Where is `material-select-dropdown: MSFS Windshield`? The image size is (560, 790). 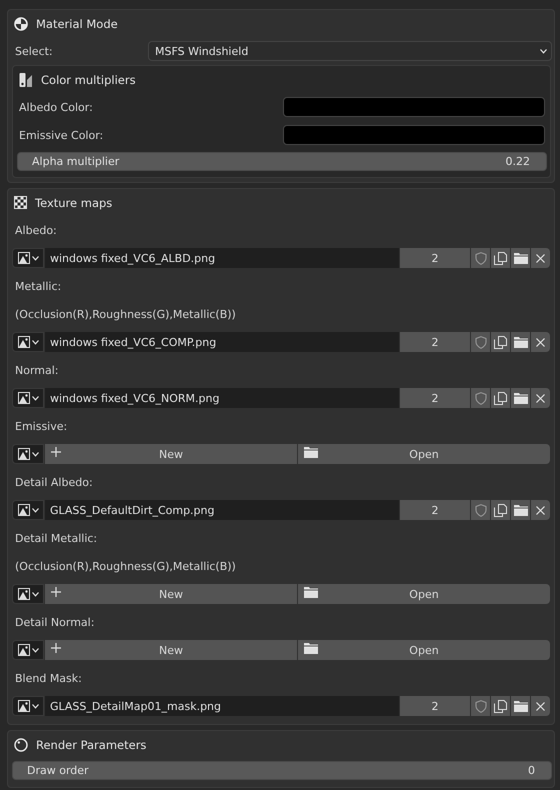
material-select-dropdown: MSFS Windshield is located at coordinates (350, 51).